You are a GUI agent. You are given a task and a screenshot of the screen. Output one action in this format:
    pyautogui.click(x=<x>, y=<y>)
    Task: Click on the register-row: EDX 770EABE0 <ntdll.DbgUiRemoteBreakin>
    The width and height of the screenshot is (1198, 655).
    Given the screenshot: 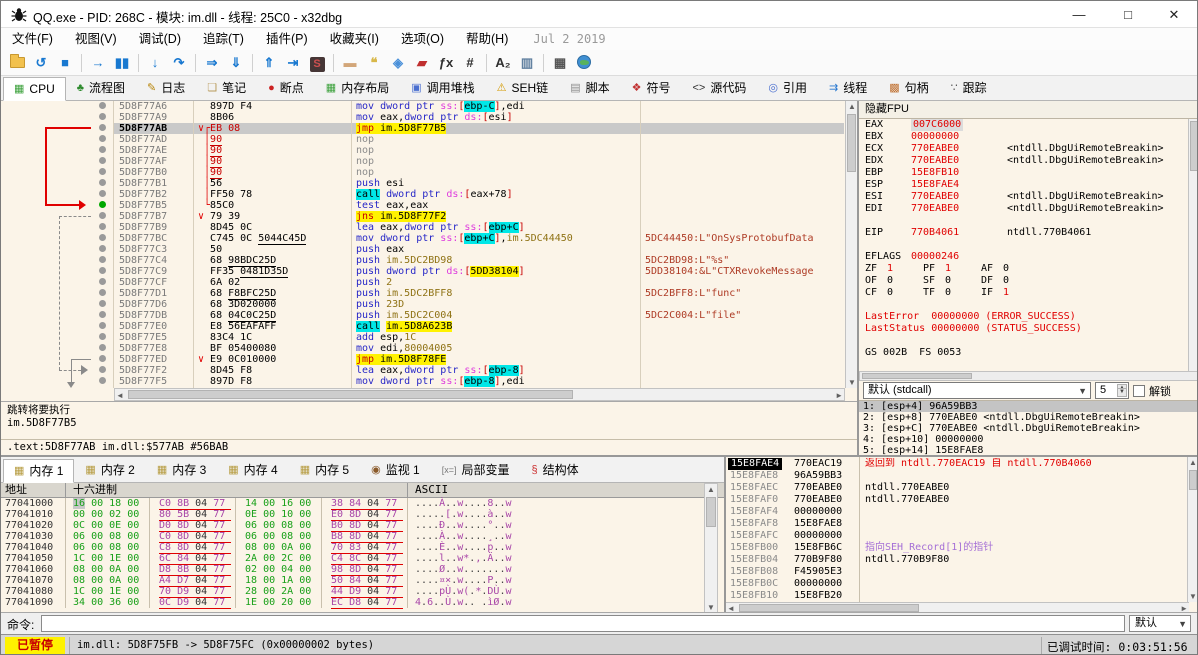 What is the action you would take?
    pyautogui.click(x=1028, y=161)
    